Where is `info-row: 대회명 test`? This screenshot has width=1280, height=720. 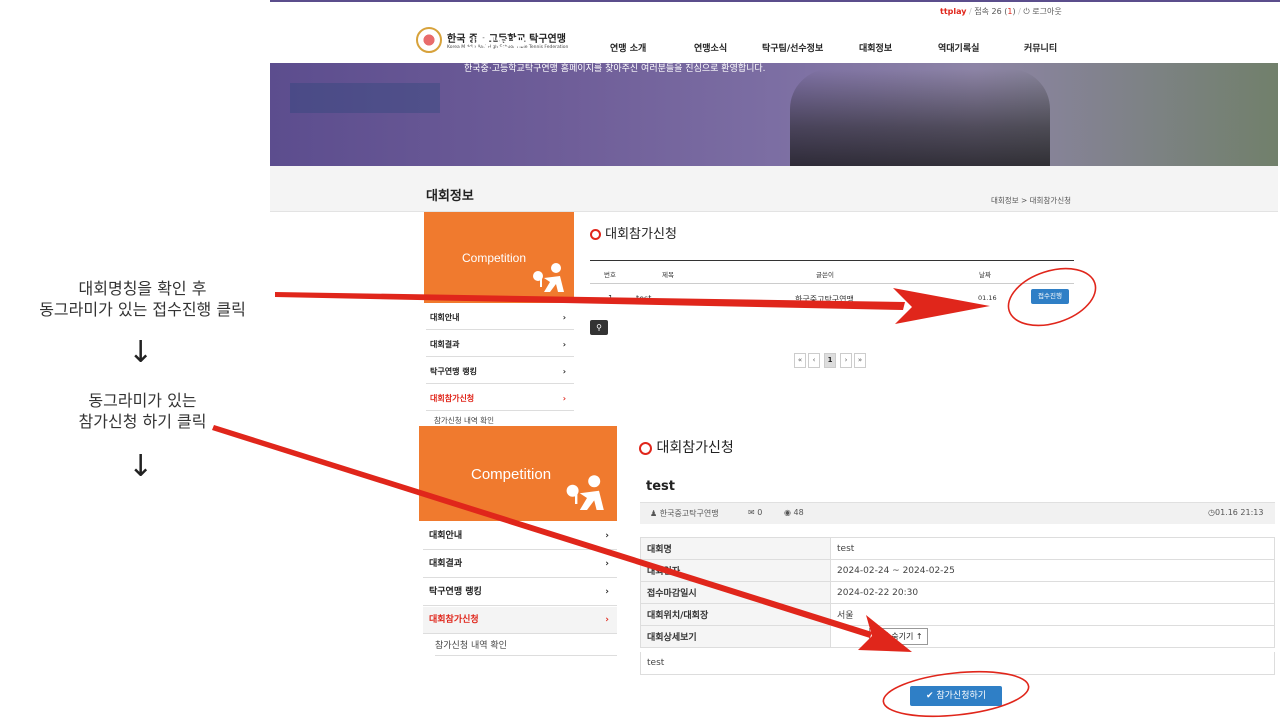
info-row: 대회명 test is located at coordinates (957, 548).